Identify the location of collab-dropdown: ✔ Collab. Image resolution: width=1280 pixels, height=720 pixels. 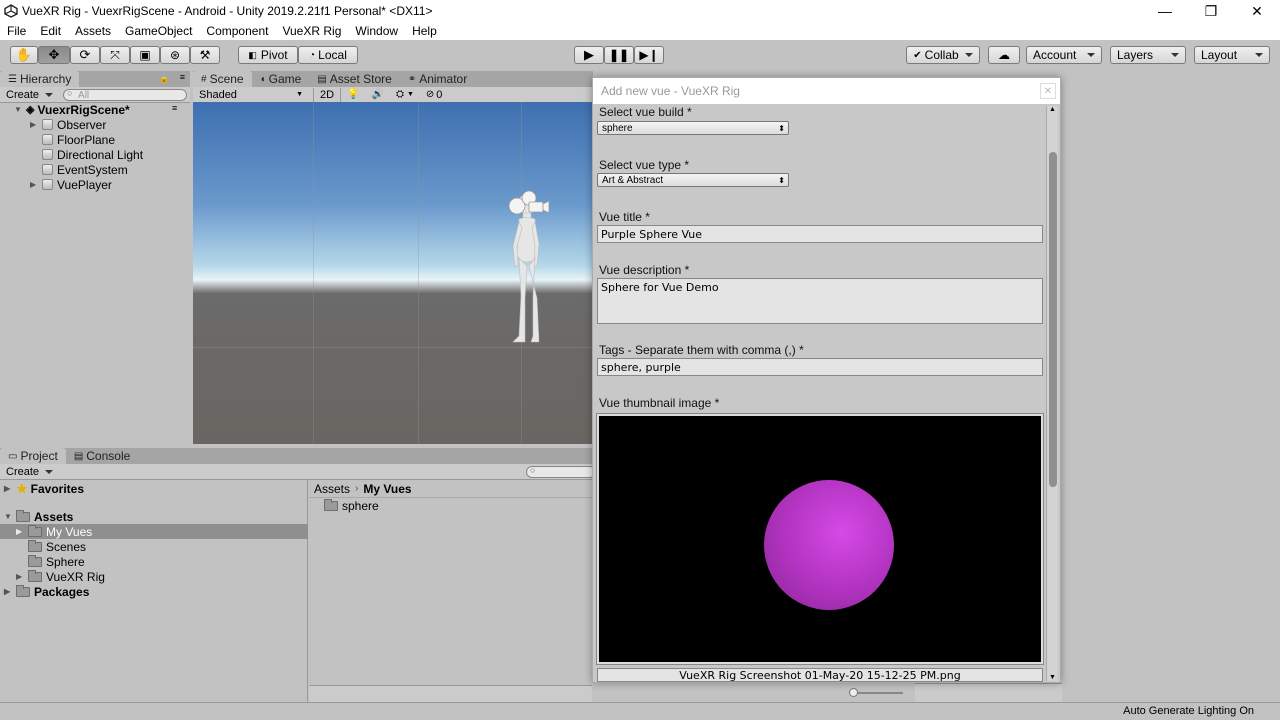
(943, 55).